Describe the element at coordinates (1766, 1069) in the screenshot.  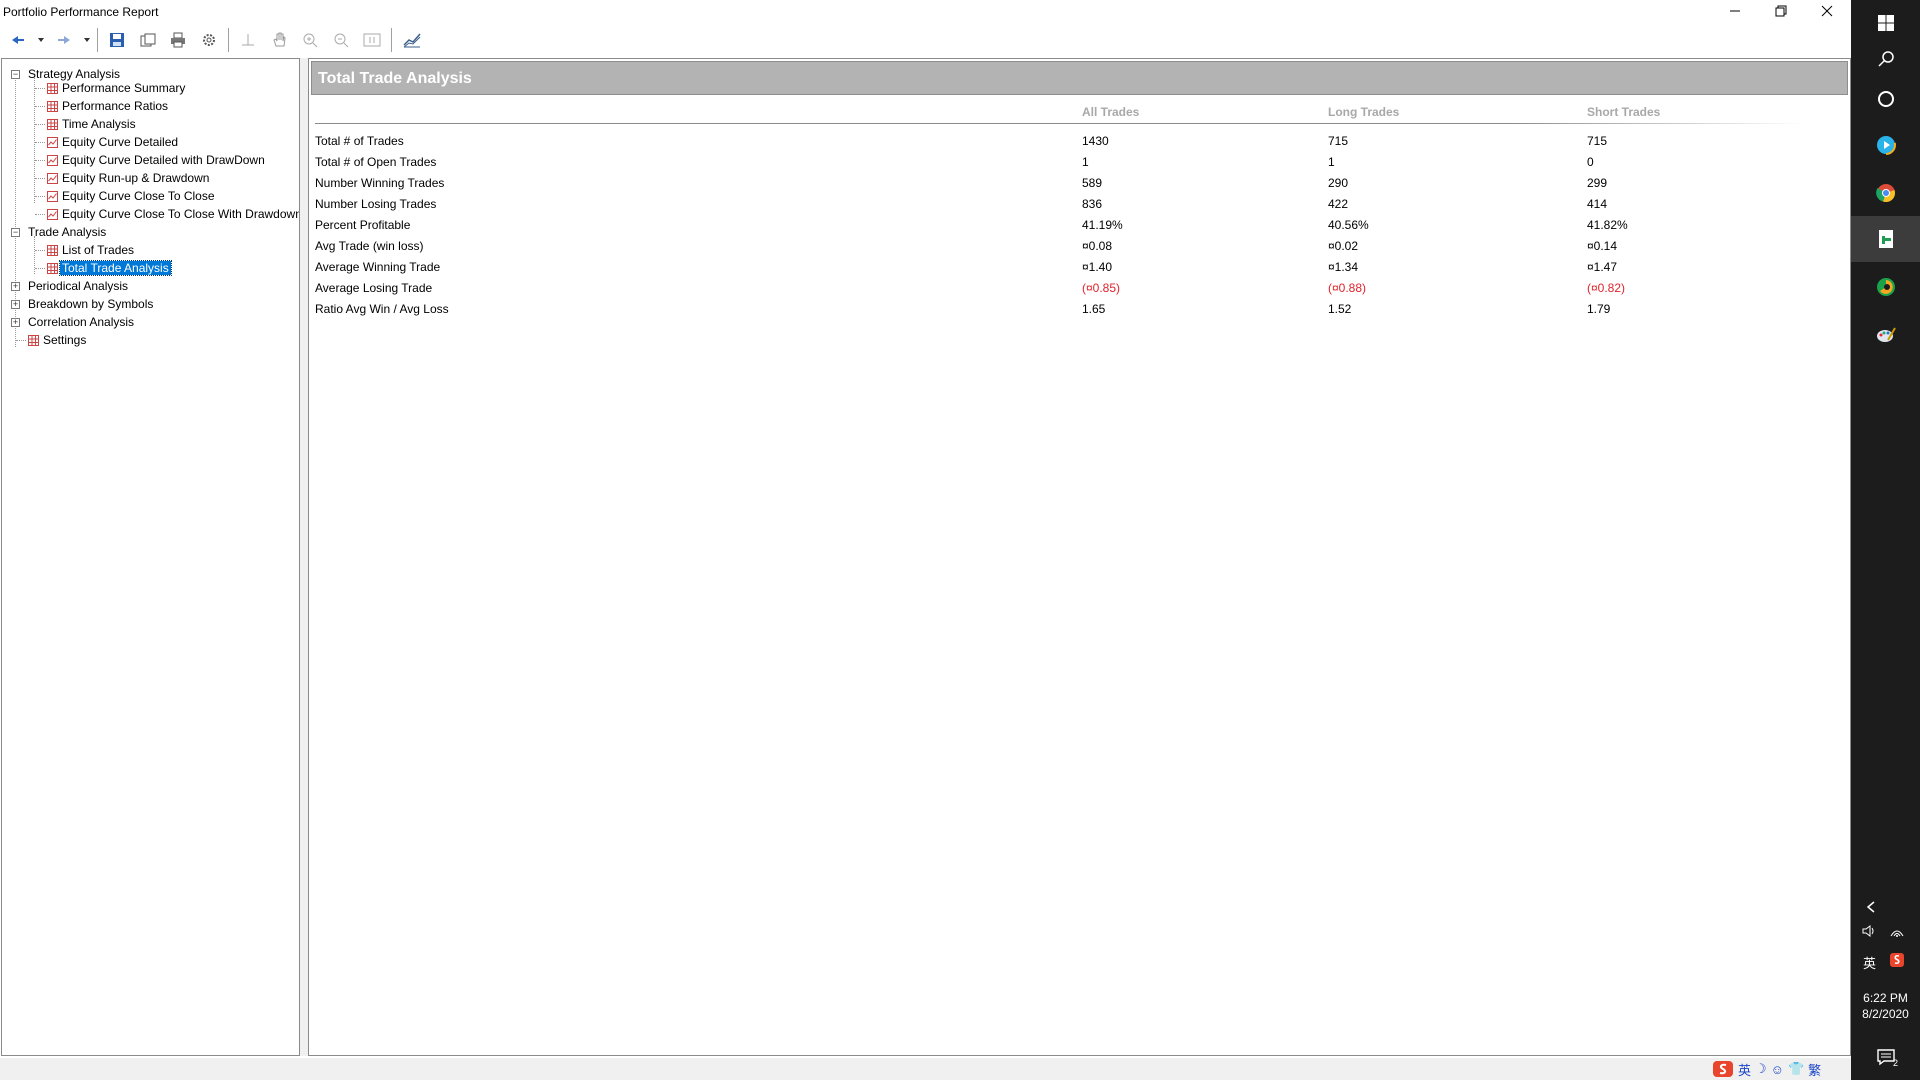
I see `ime-toolbar: 英 ☽ ☺ 👕 繁` at that location.